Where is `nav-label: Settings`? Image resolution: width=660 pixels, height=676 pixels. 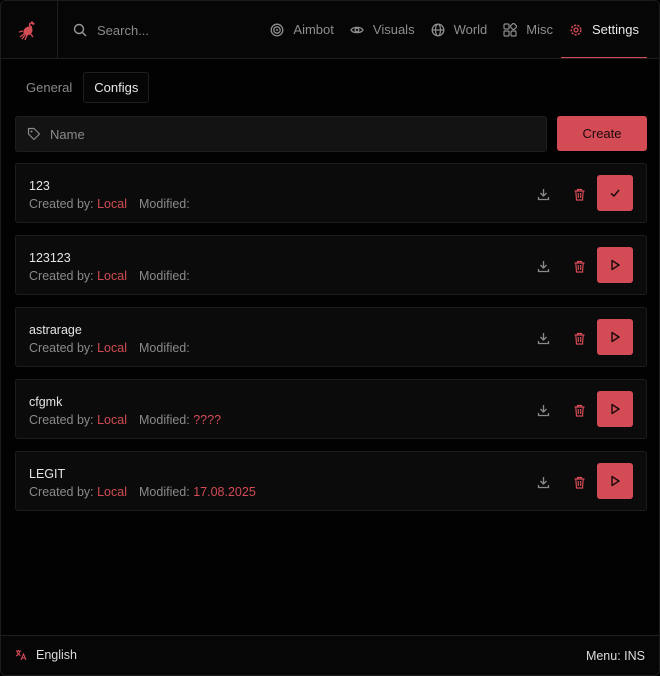
nav-label: Settings is located at coordinates (615, 29).